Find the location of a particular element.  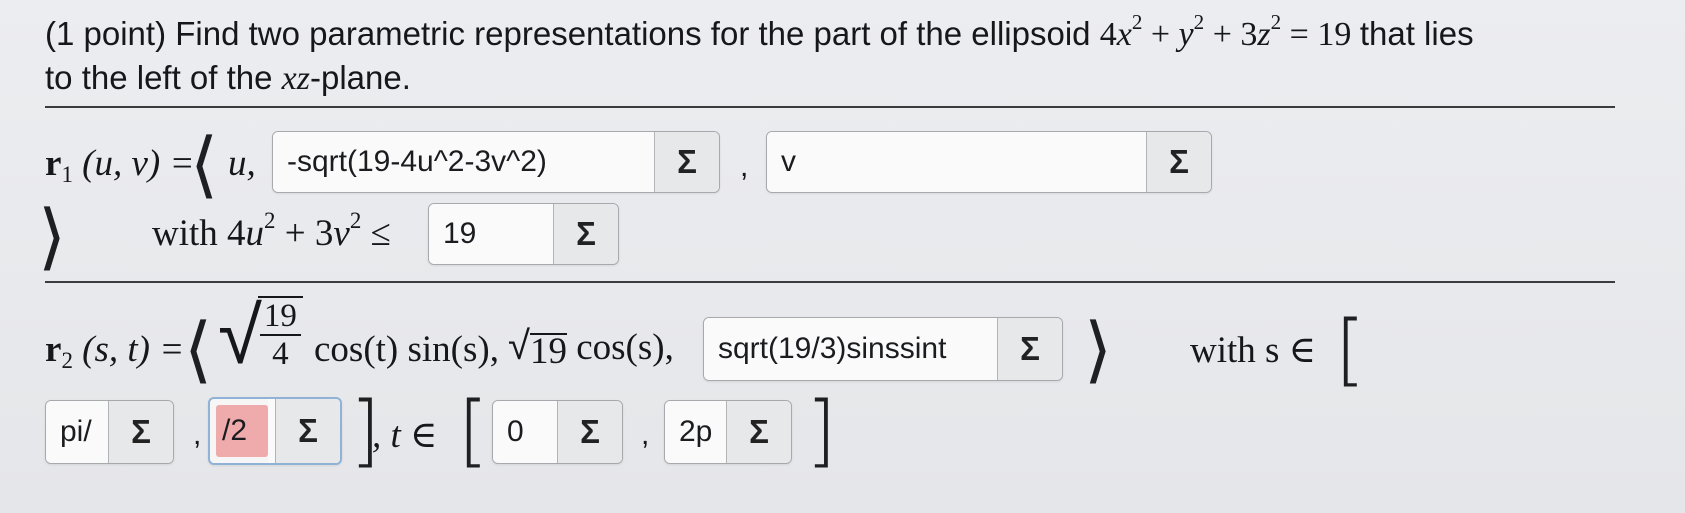

t-rbracket: ] is located at coordinates (821, 431).